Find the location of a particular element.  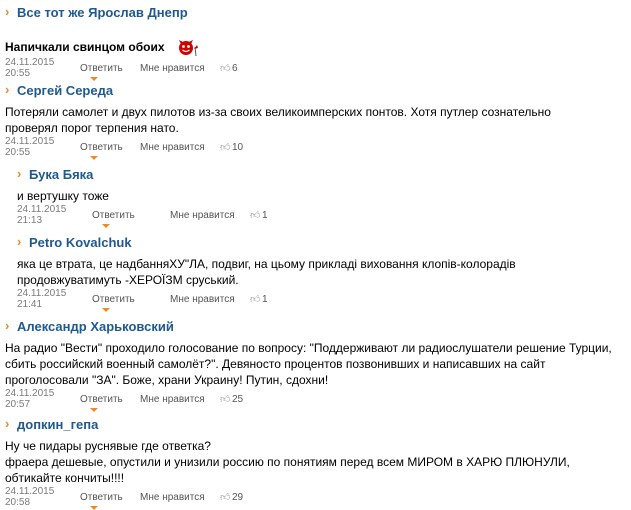

comment-author: Бука Бяка is located at coordinates (61, 174).